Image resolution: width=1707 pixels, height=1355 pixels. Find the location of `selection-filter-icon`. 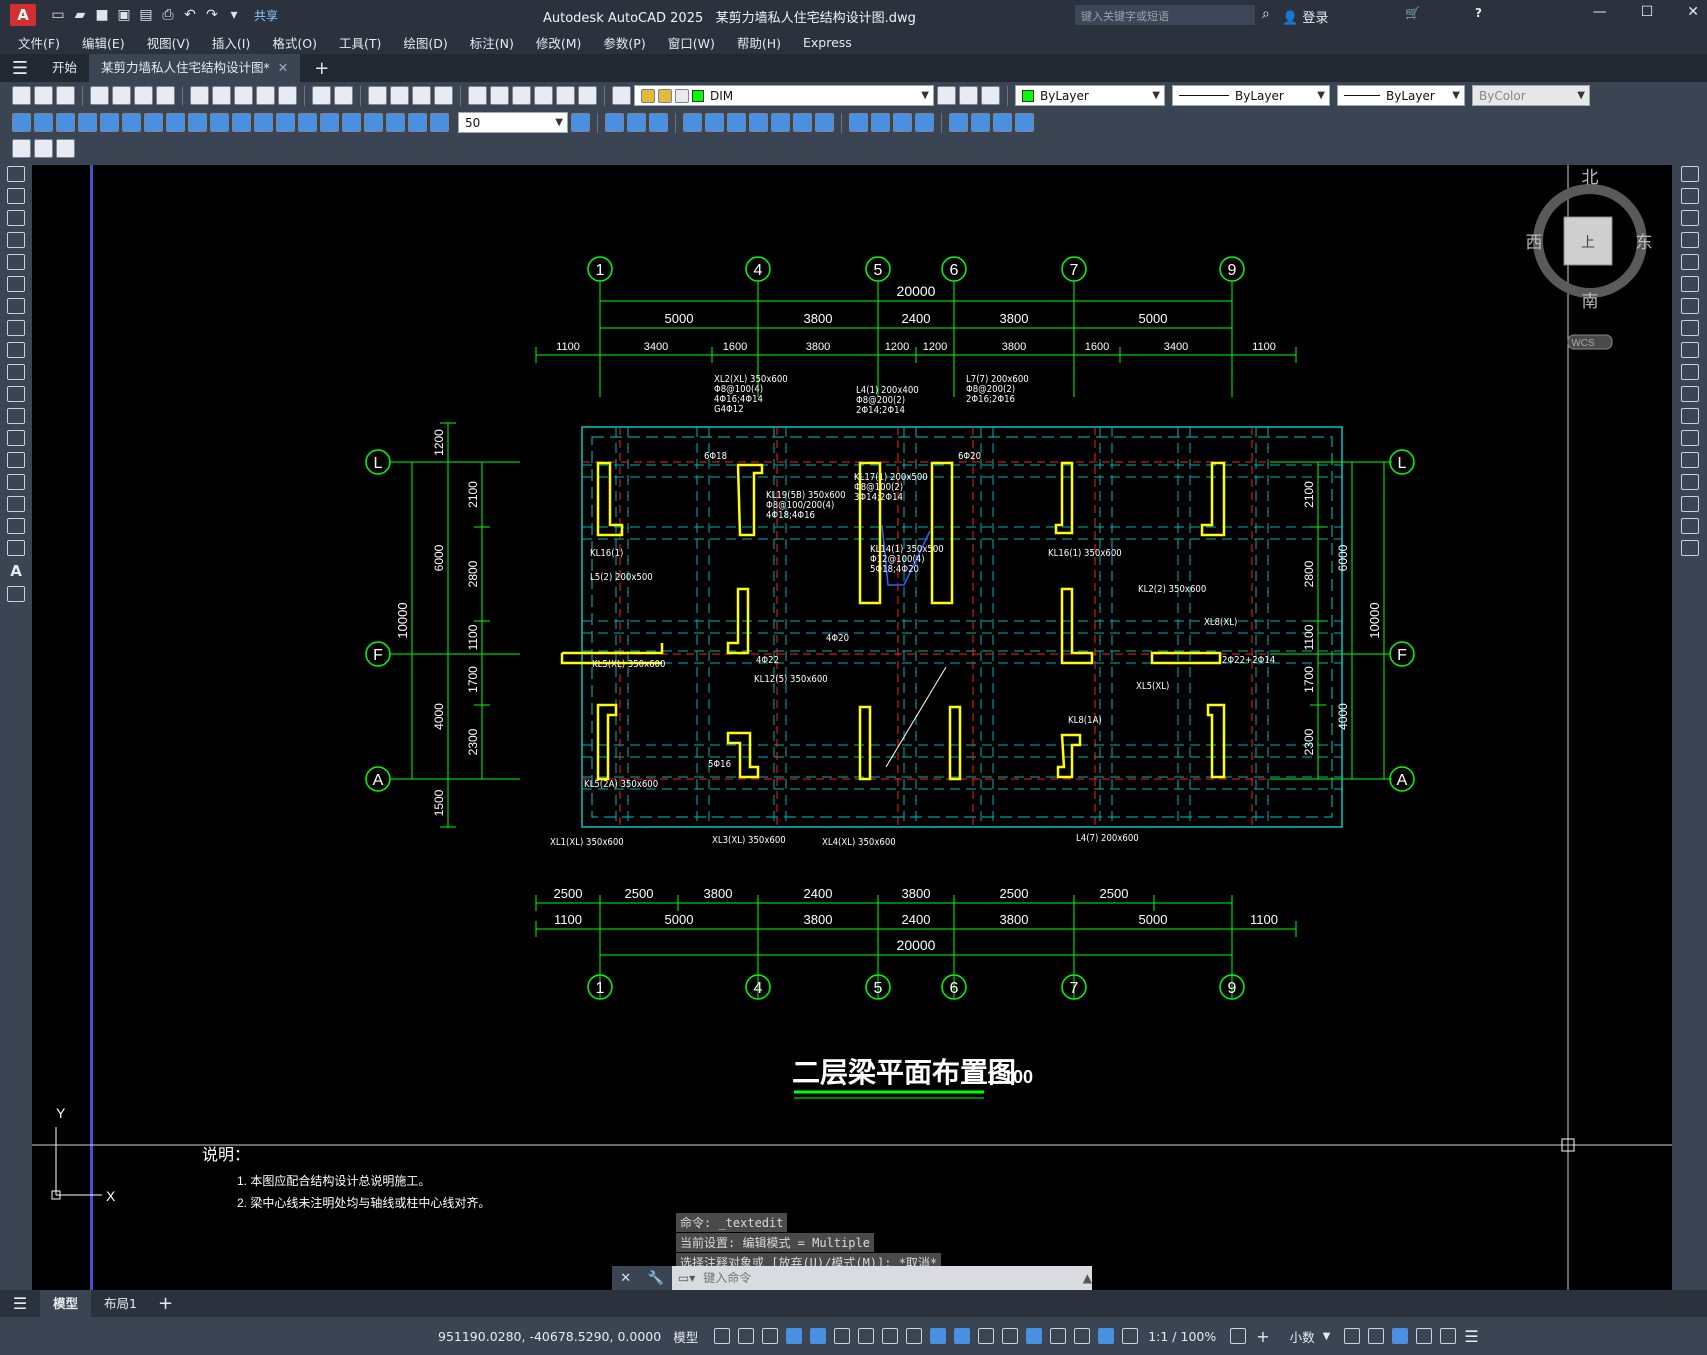

selection-filter-icon is located at coordinates (1058, 1336).